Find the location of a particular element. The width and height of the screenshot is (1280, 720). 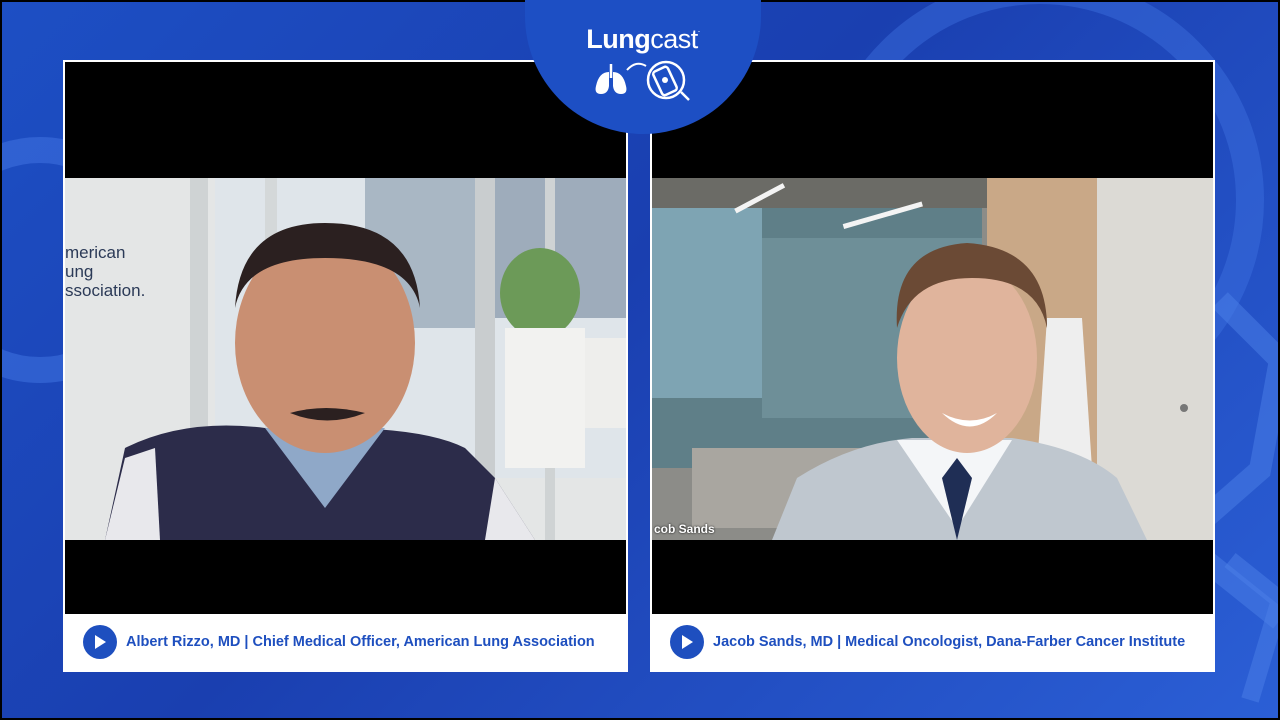

background-sign-line: merican is located at coordinates (95, 252).